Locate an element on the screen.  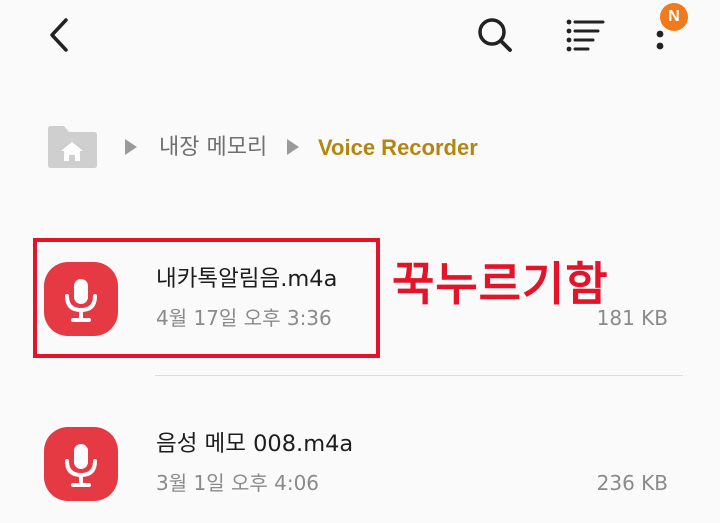
sort-button is located at coordinates (584, 34).